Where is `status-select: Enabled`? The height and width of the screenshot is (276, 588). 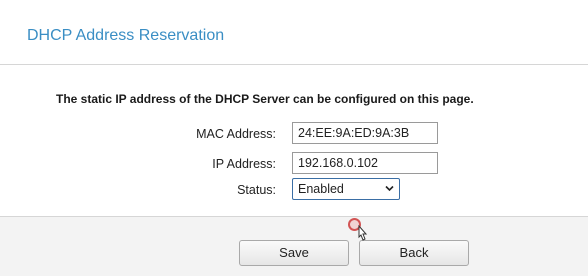
status-select: Enabled is located at coordinates (346, 189).